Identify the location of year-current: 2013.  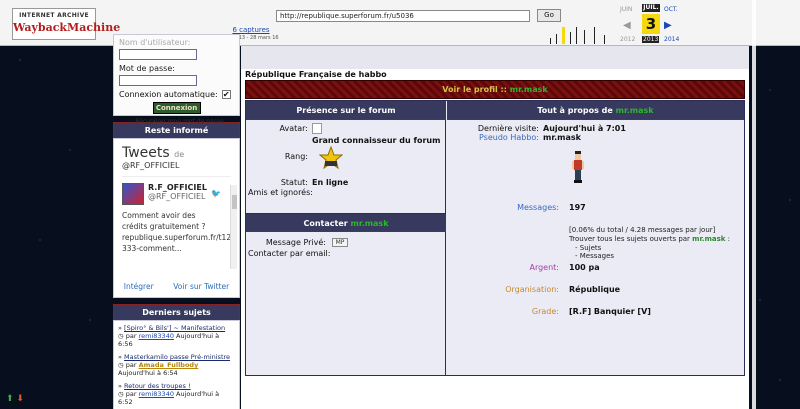
(651, 39).